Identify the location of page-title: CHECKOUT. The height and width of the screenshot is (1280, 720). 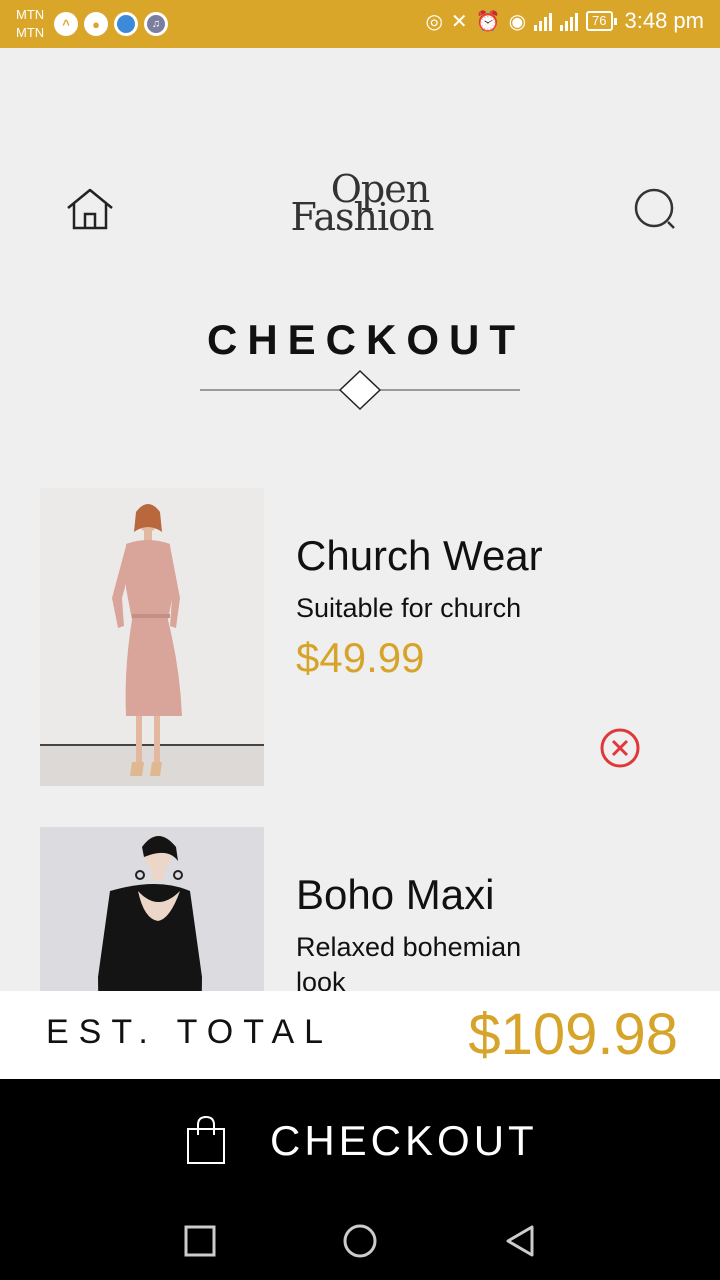
(366, 339).